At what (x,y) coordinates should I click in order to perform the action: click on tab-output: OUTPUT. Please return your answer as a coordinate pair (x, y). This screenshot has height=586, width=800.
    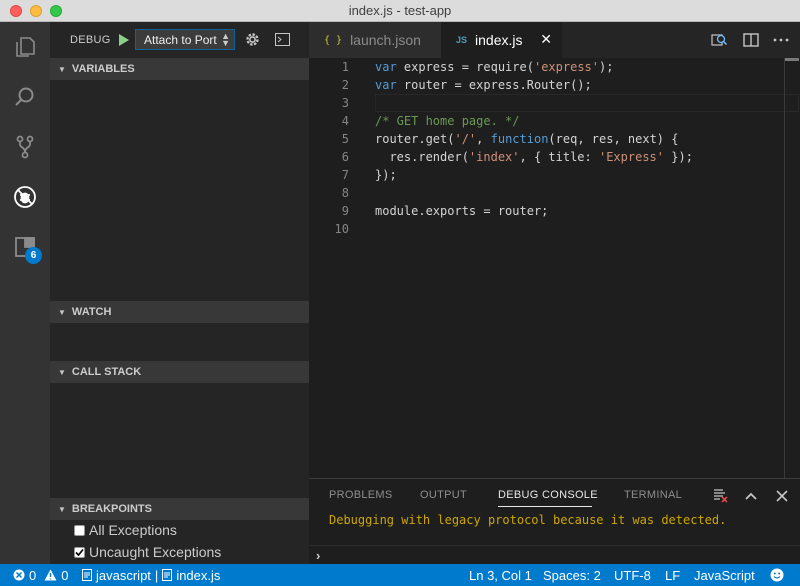
    Looking at the image, I should click on (443, 495).